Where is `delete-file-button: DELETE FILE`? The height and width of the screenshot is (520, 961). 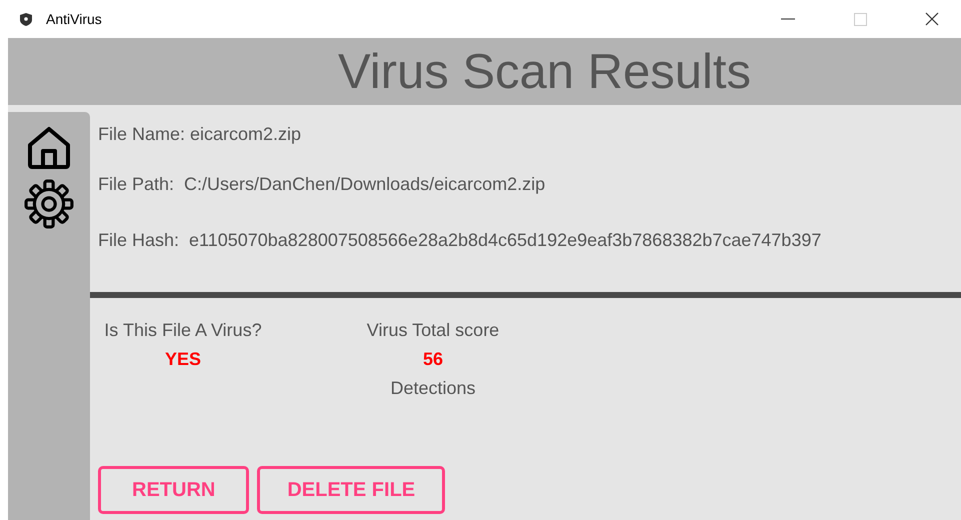
delete-file-button: DELETE FILE is located at coordinates (351, 490).